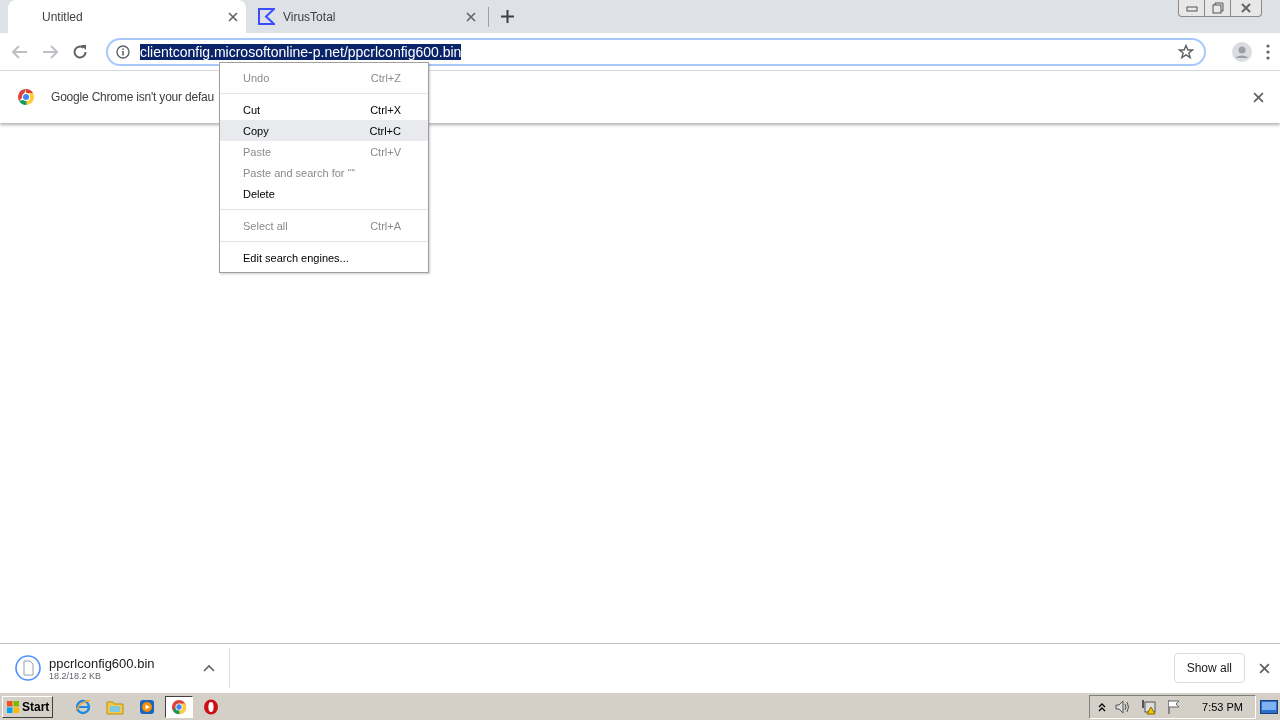  I want to click on show-desktop-icon, so click(1269, 706).